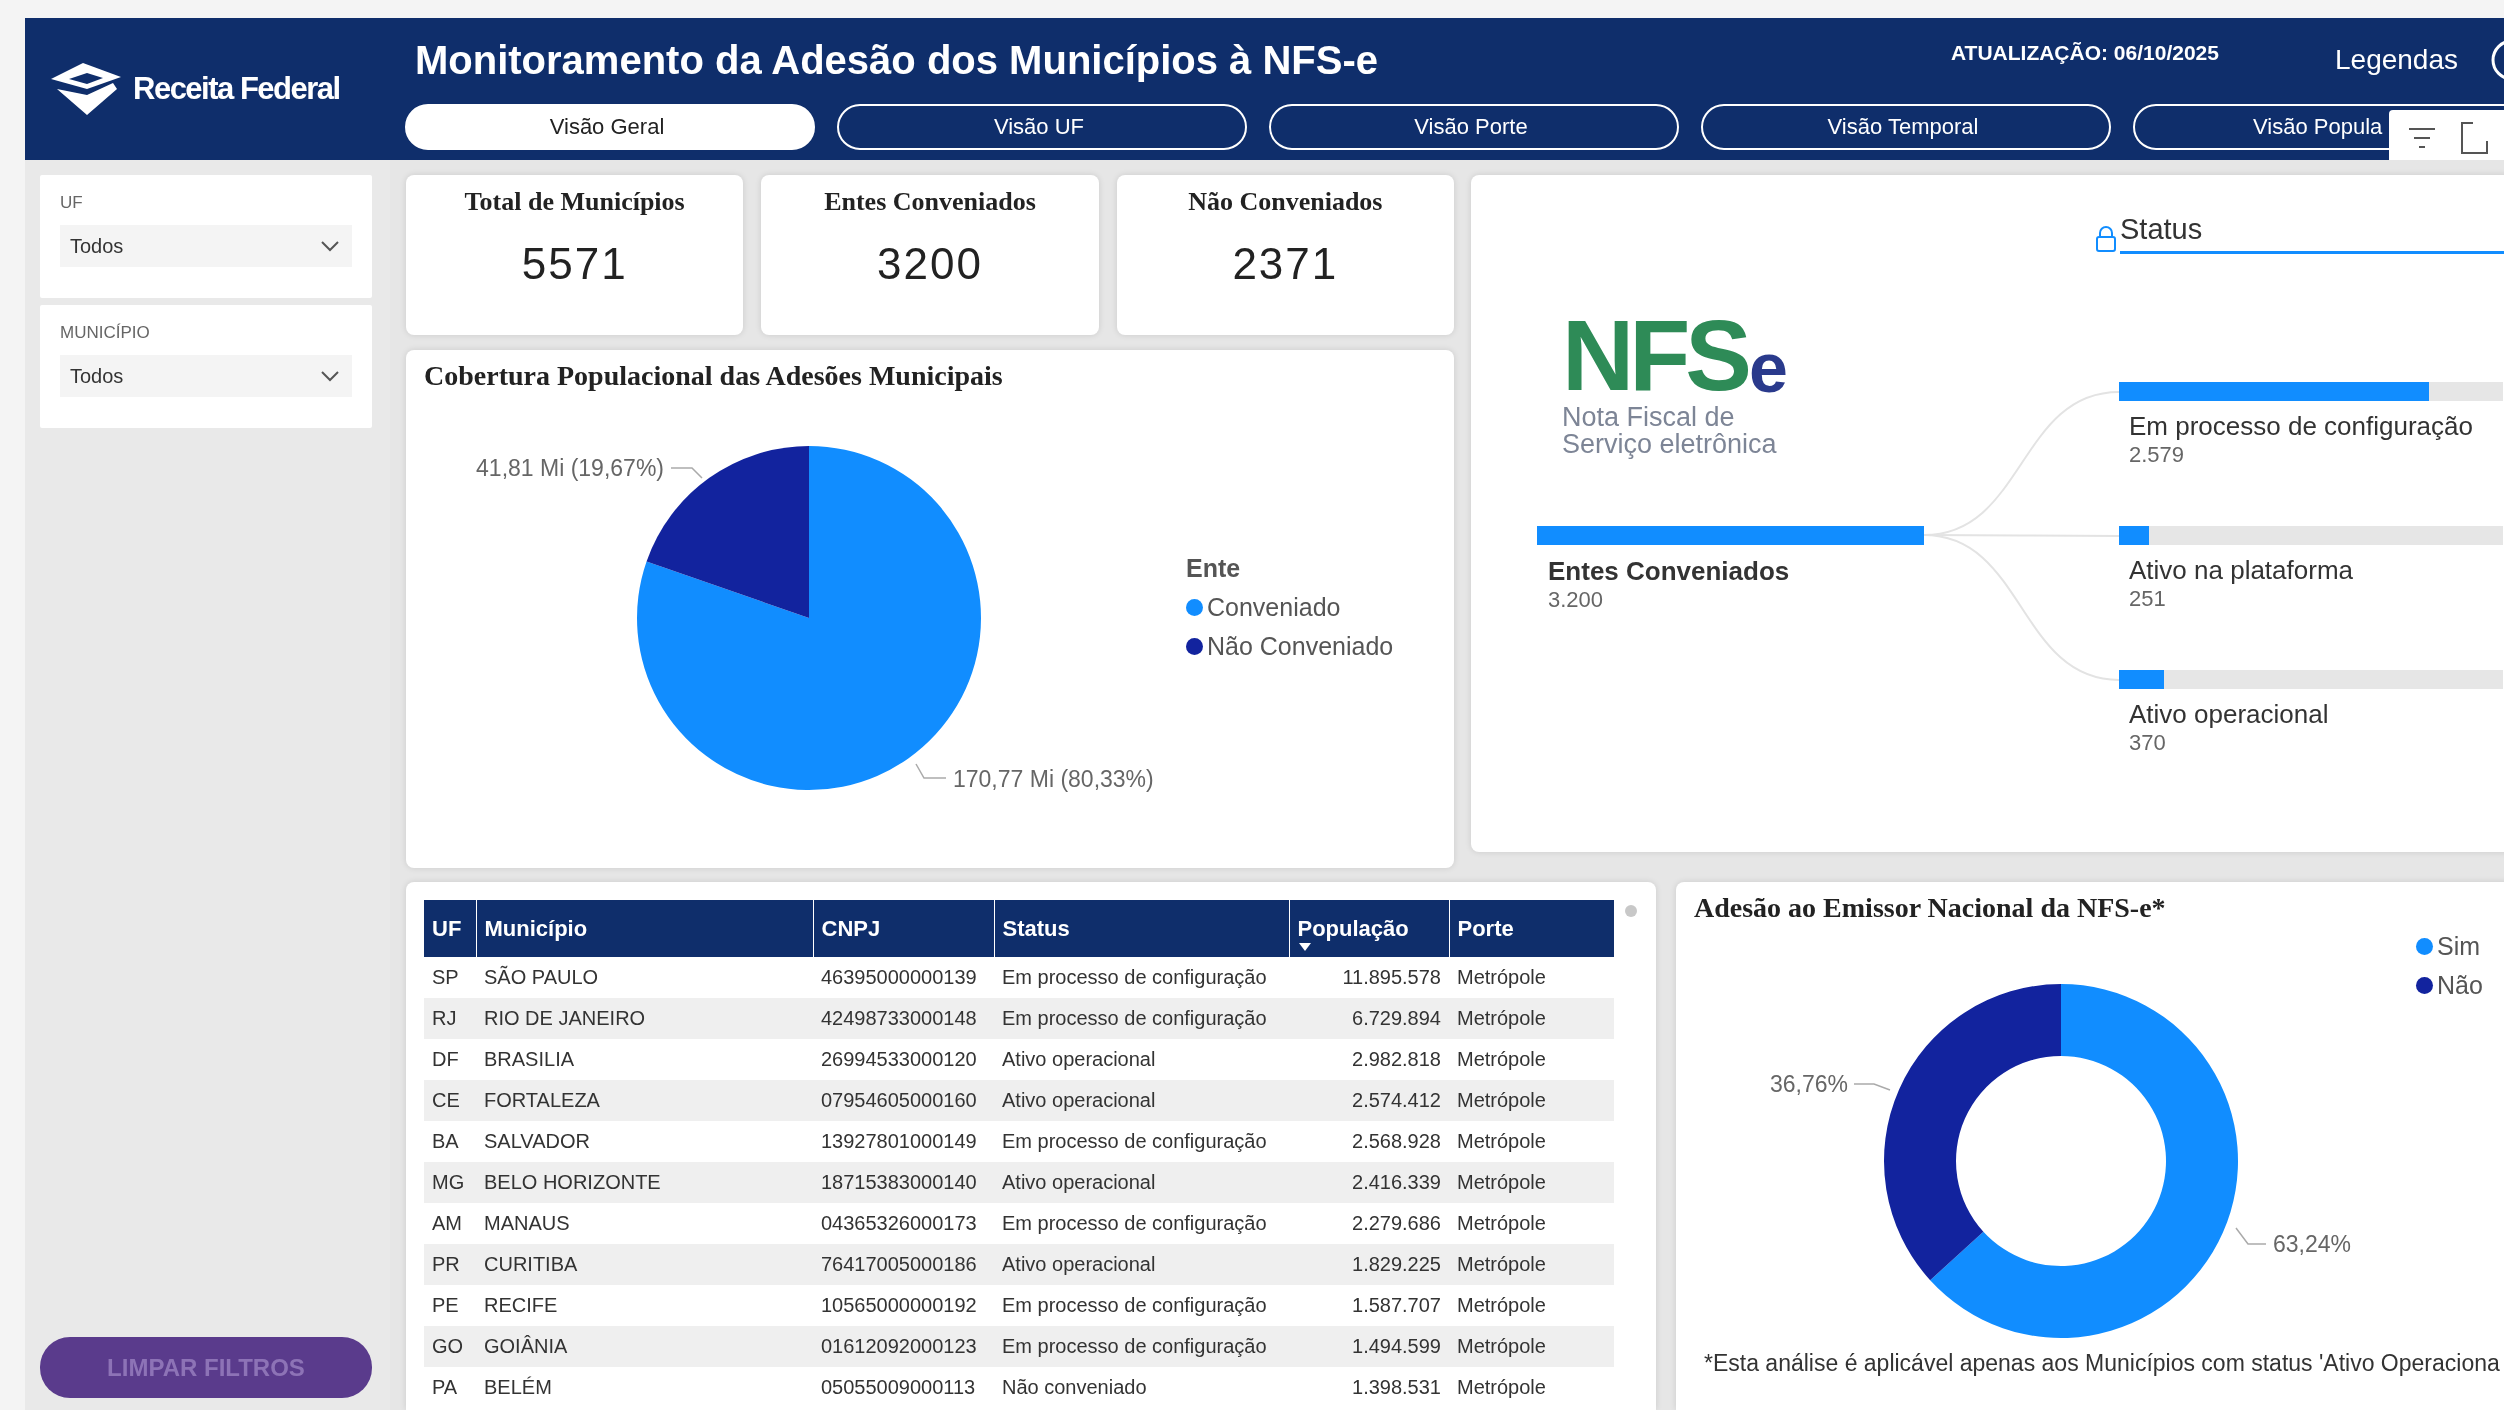 The height and width of the screenshot is (1410, 2504). I want to click on column-header: Status, so click(1141, 928).